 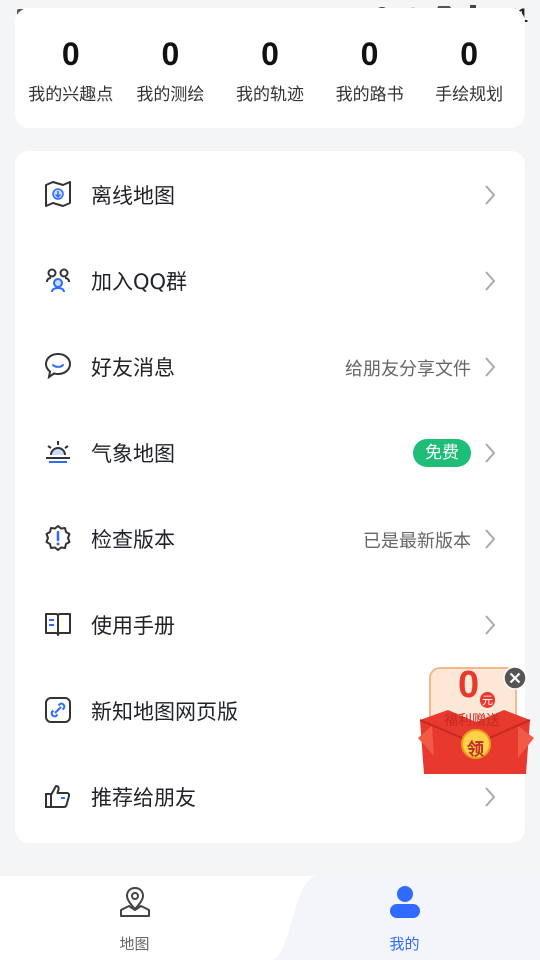 What do you see at coordinates (134, 944) in the screenshot?
I see `tab-label: 地图` at bounding box center [134, 944].